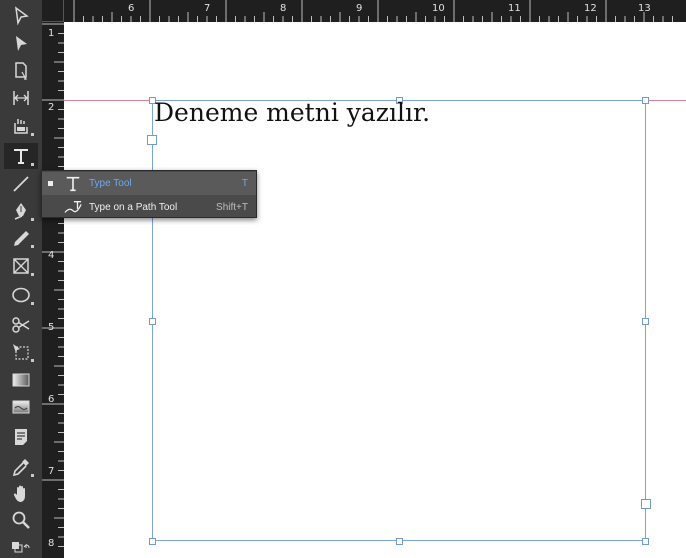 This screenshot has width=686, height=558. Describe the element at coordinates (590, 8) in the screenshot. I see `ruler-number-12: 12` at that location.